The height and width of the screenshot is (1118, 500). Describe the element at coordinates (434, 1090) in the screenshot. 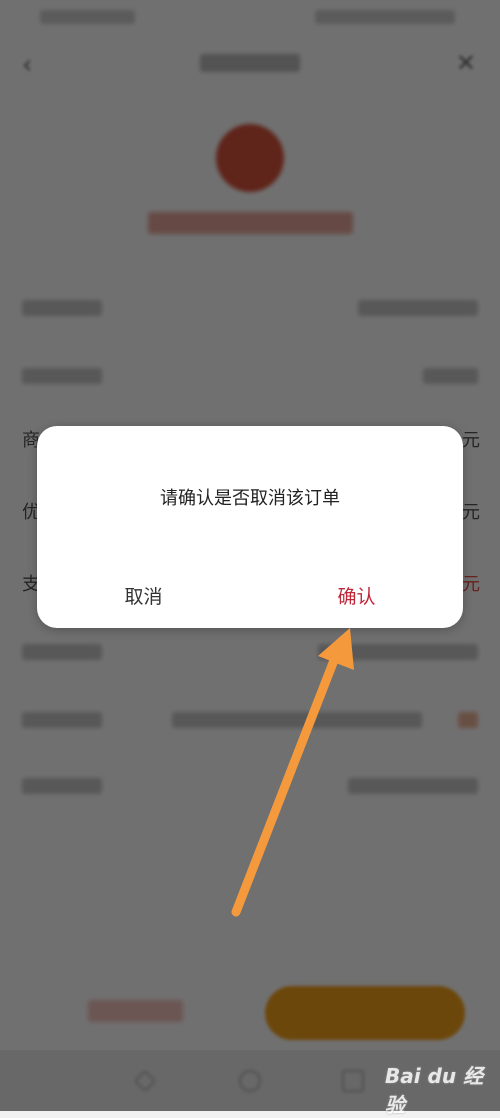

I see `watermark-logo: Bai du 经验` at that location.